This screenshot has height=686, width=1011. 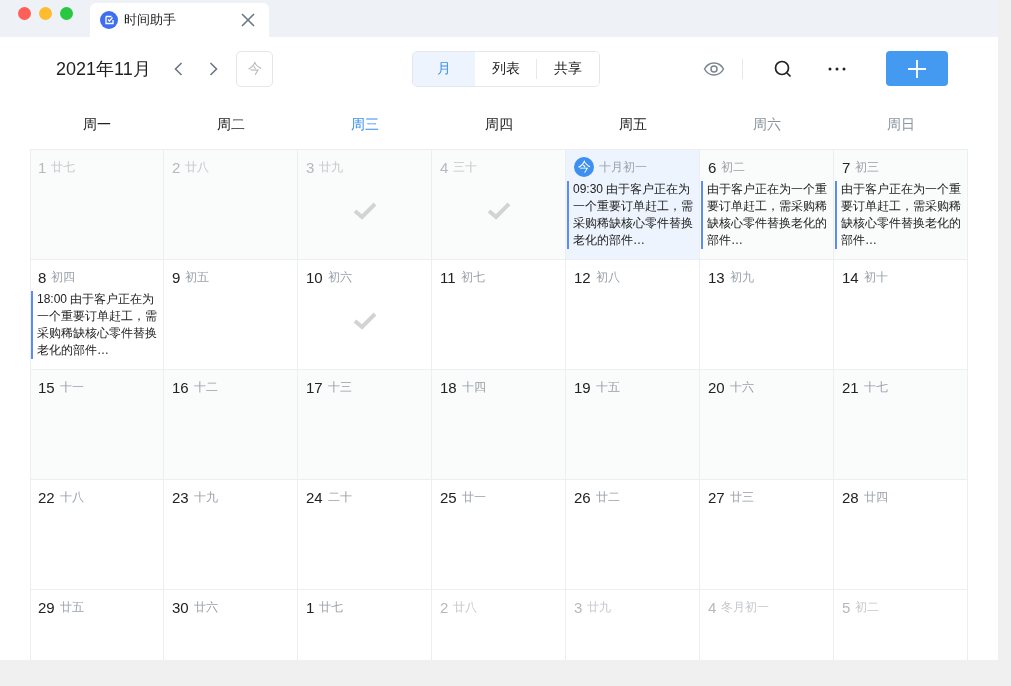 What do you see at coordinates (180, 497) in the screenshot?
I see `day-number: 23` at bounding box center [180, 497].